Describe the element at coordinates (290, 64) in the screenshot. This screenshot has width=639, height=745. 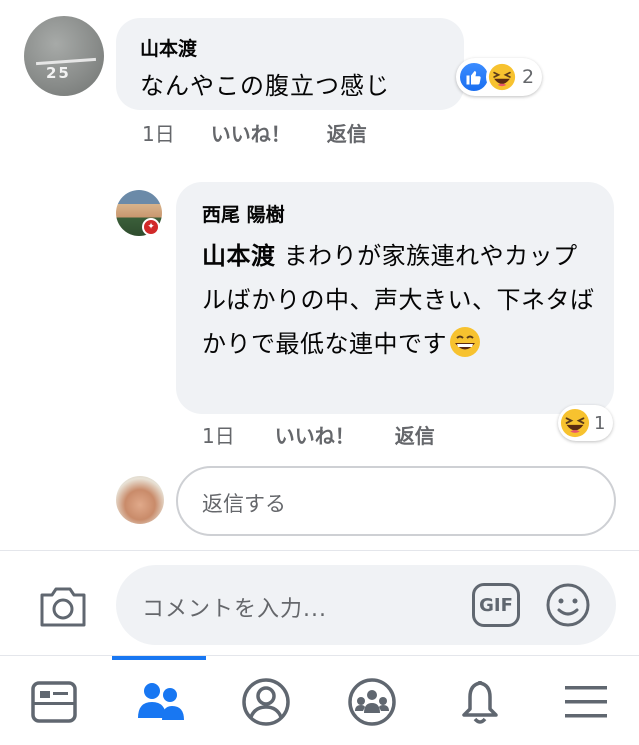
I see `comment-bubble: 山本渡 なんやこの腹立つ感じ` at that location.